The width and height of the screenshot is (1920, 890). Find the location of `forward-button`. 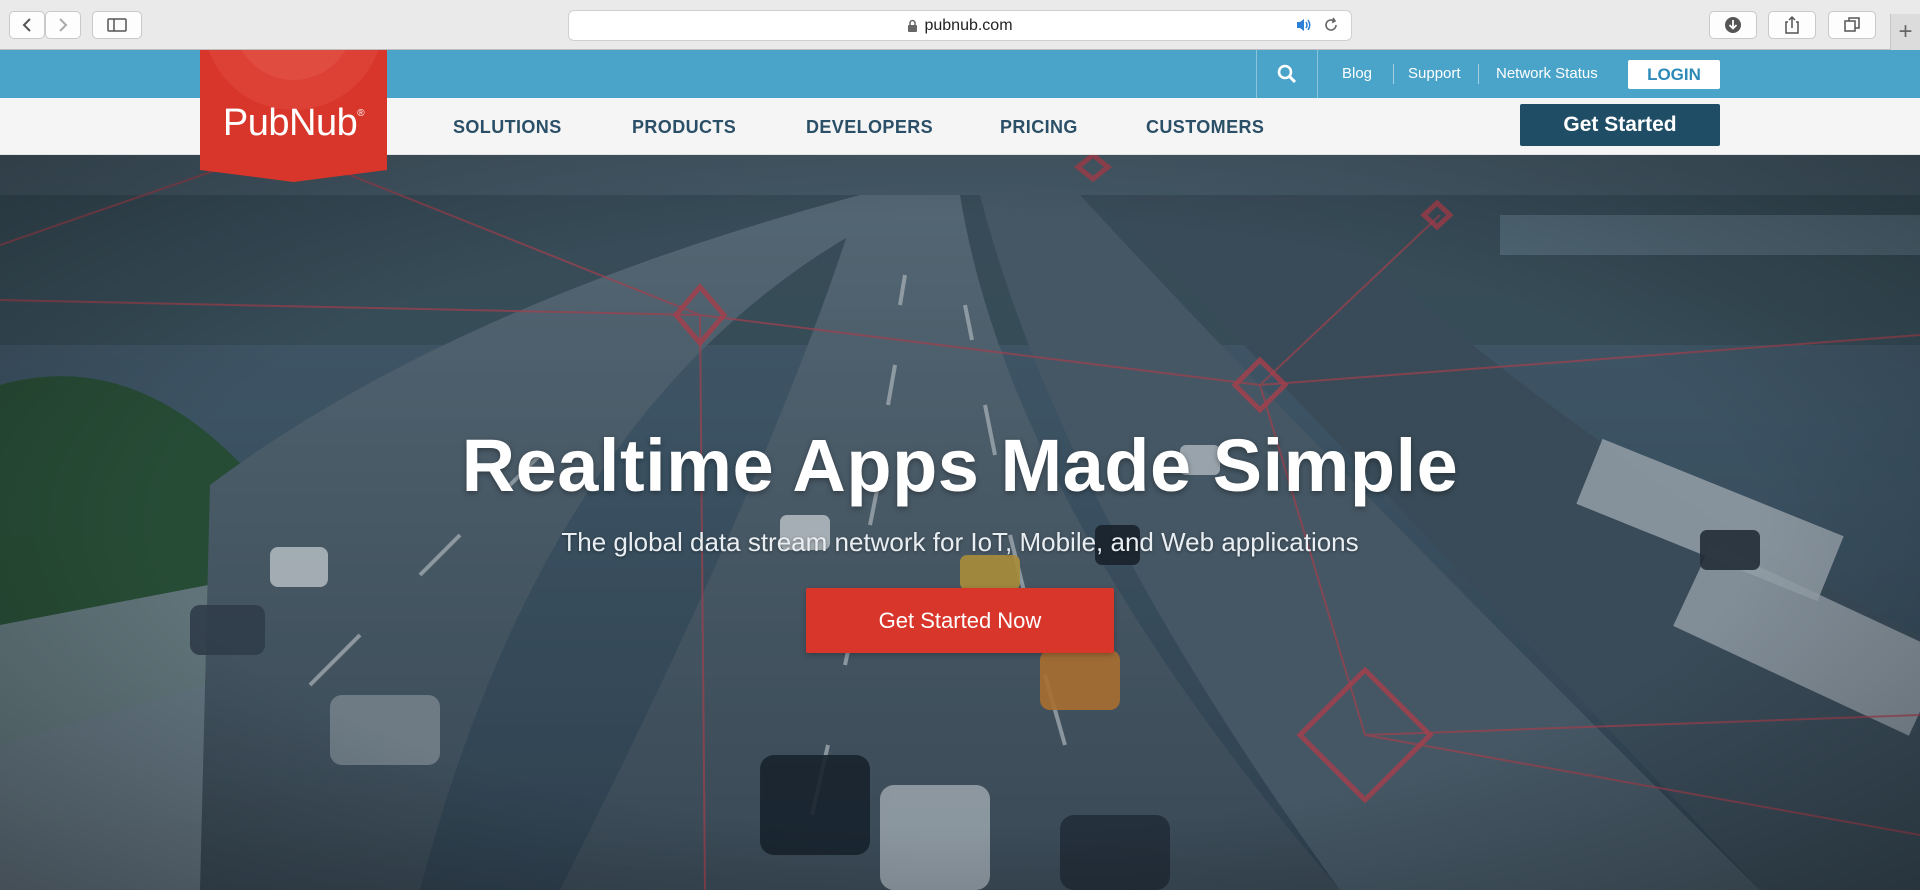

forward-button is located at coordinates (63, 25).